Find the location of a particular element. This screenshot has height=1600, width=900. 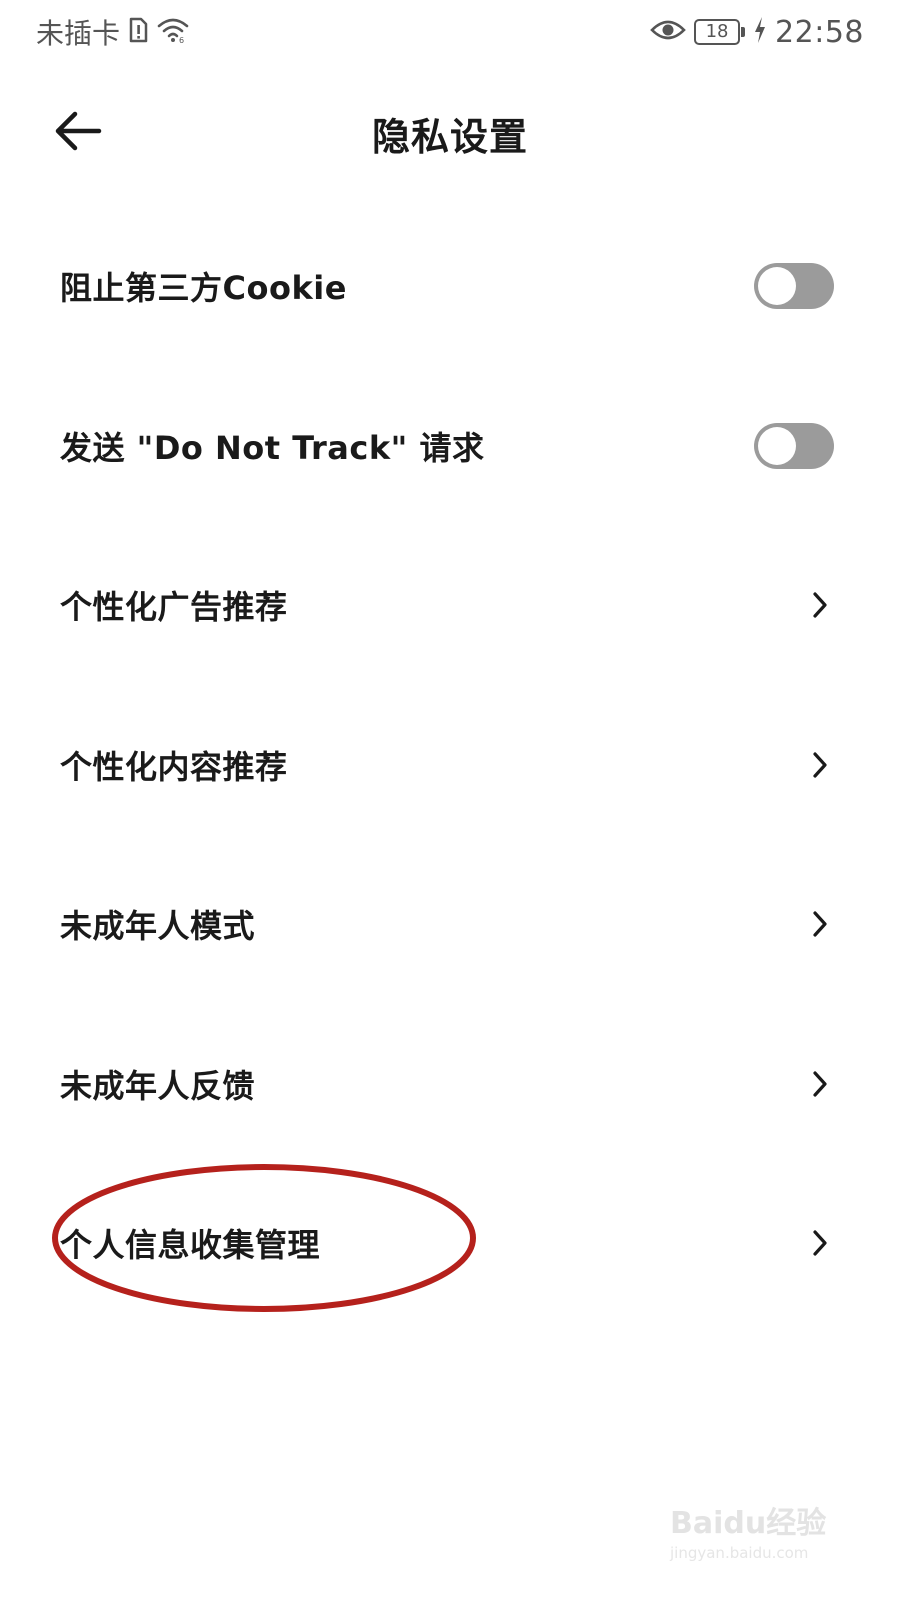

setting-row-block-third-party-cookie: 阻止第三方Cookie is located at coordinates (450, 286).